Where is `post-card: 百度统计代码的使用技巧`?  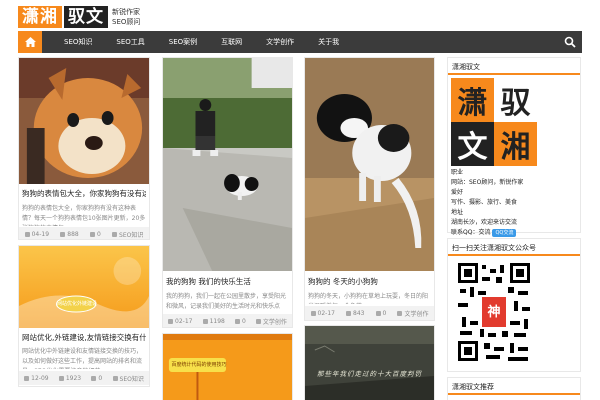 post-card: 百度统计代码的使用技巧 is located at coordinates (227, 366).